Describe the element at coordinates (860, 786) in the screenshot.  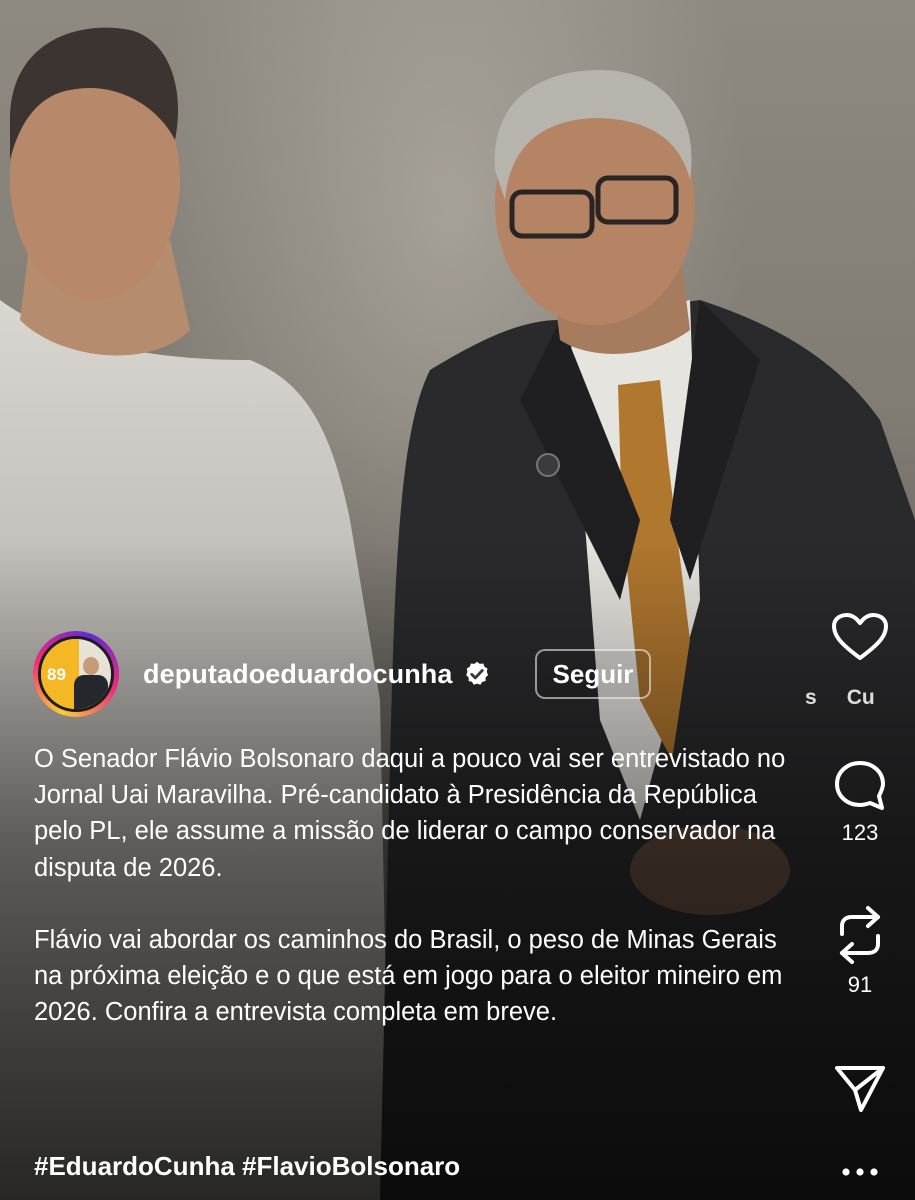
I see `comment-icon` at that location.